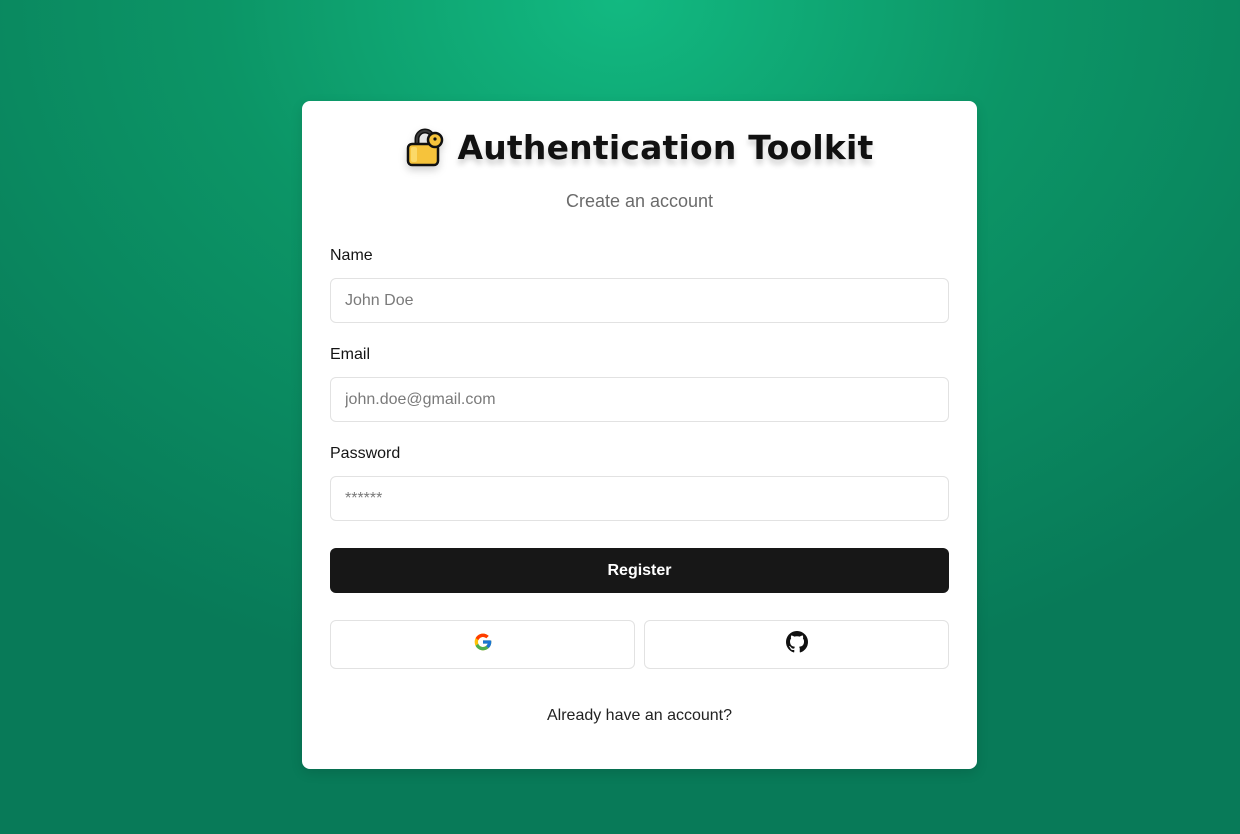  Describe the element at coordinates (639, 570) in the screenshot. I see `register-button: Register` at that location.